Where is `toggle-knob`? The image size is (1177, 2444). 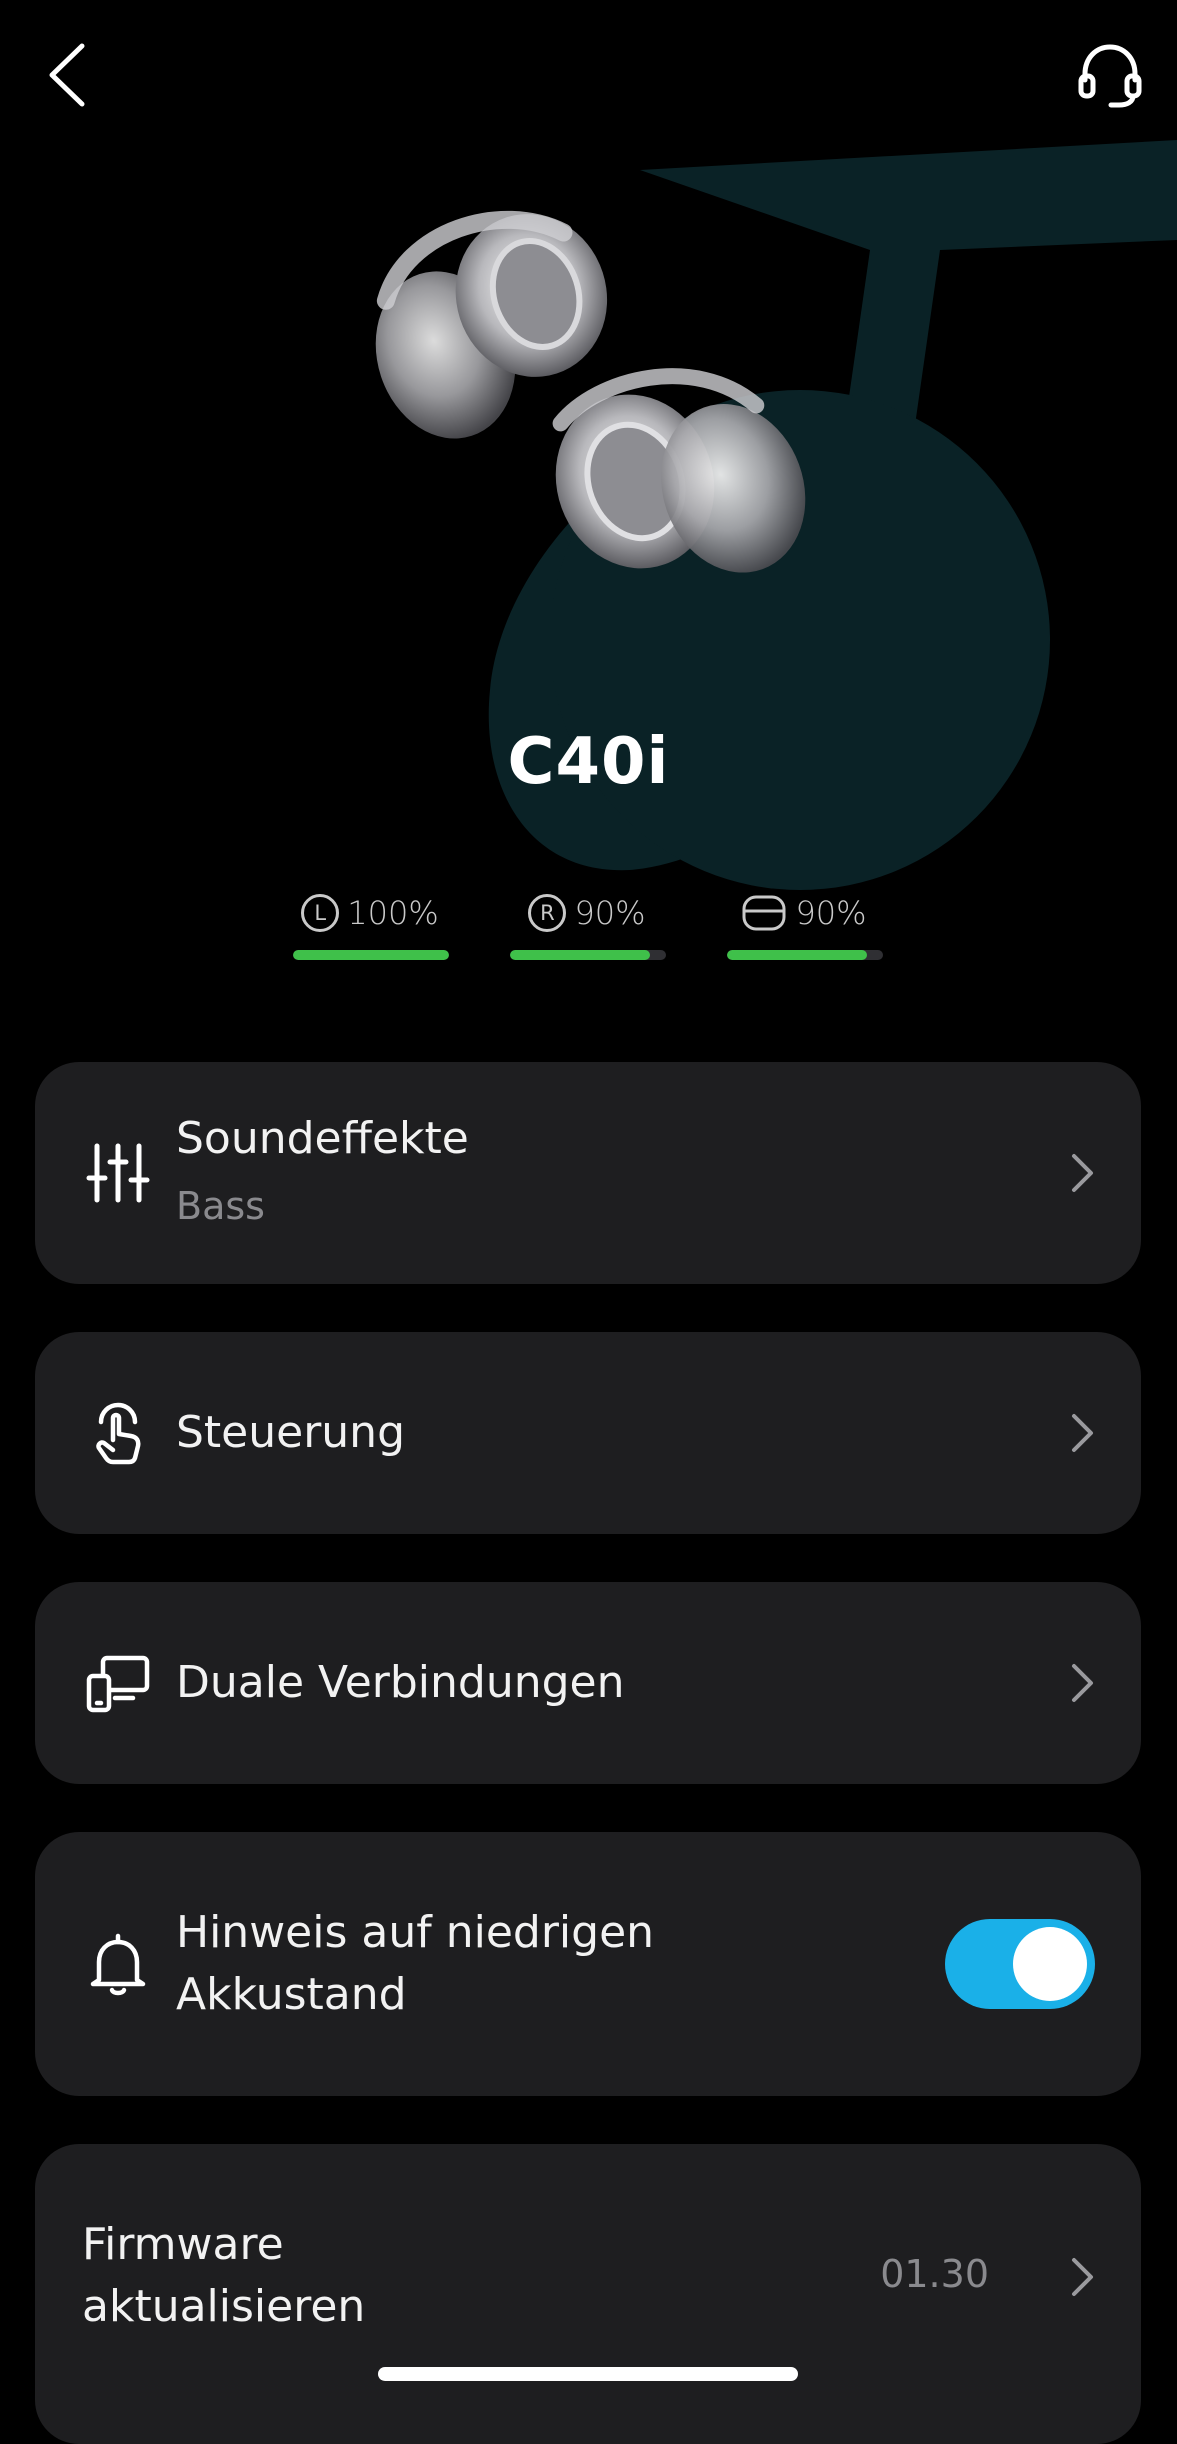
toggle-knob is located at coordinates (1050, 1964).